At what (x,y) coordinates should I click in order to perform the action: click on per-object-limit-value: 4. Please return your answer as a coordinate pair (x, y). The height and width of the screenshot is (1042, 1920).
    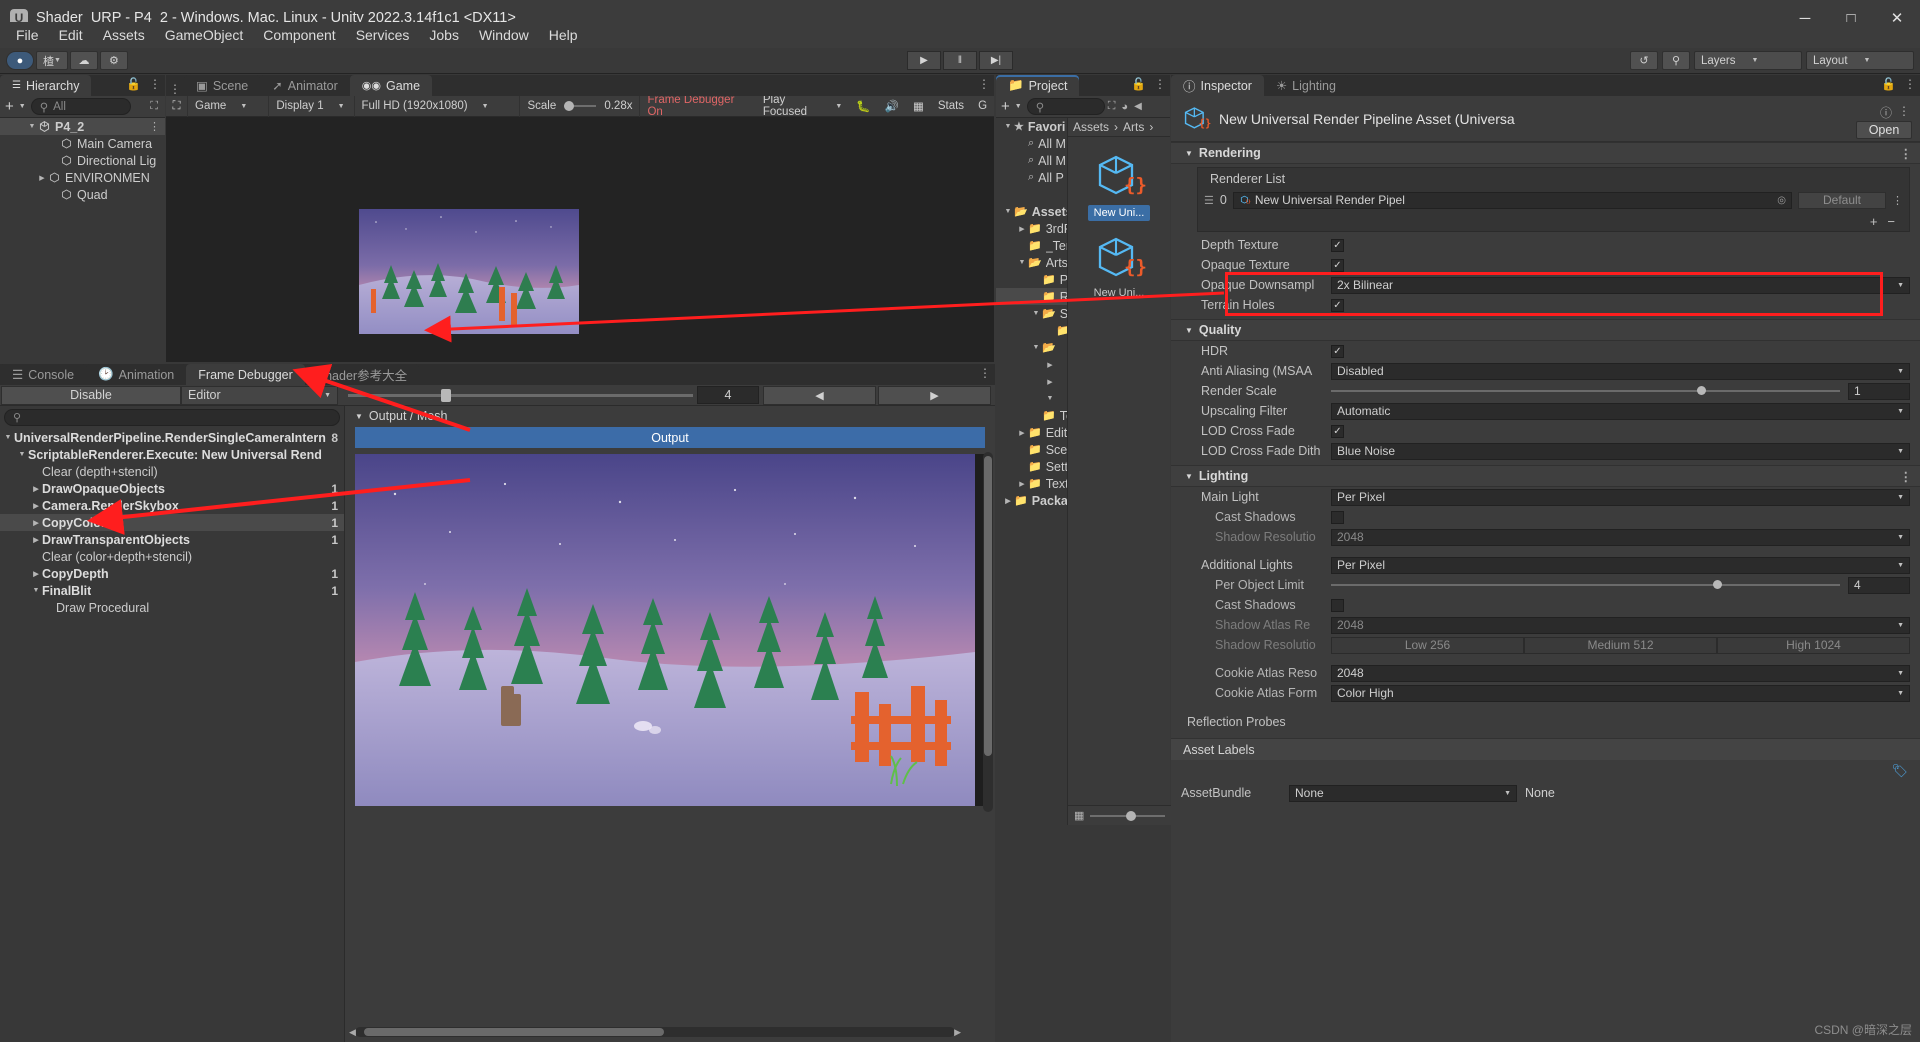
    Looking at the image, I should click on (1879, 585).